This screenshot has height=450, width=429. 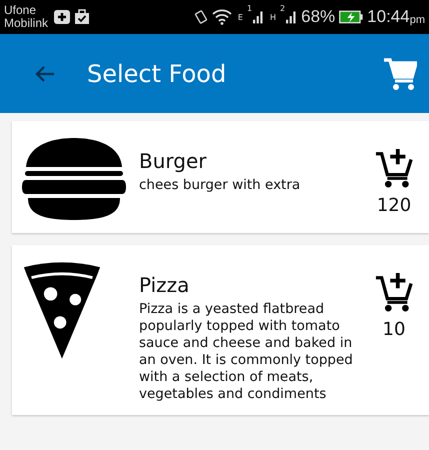 I want to click on briefcase-check-icon, so click(x=82, y=17).